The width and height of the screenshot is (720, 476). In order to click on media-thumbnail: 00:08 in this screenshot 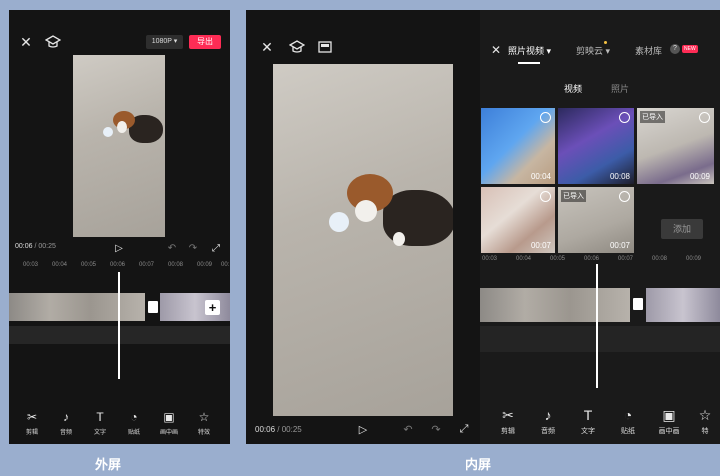, I will do `click(596, 146)`.